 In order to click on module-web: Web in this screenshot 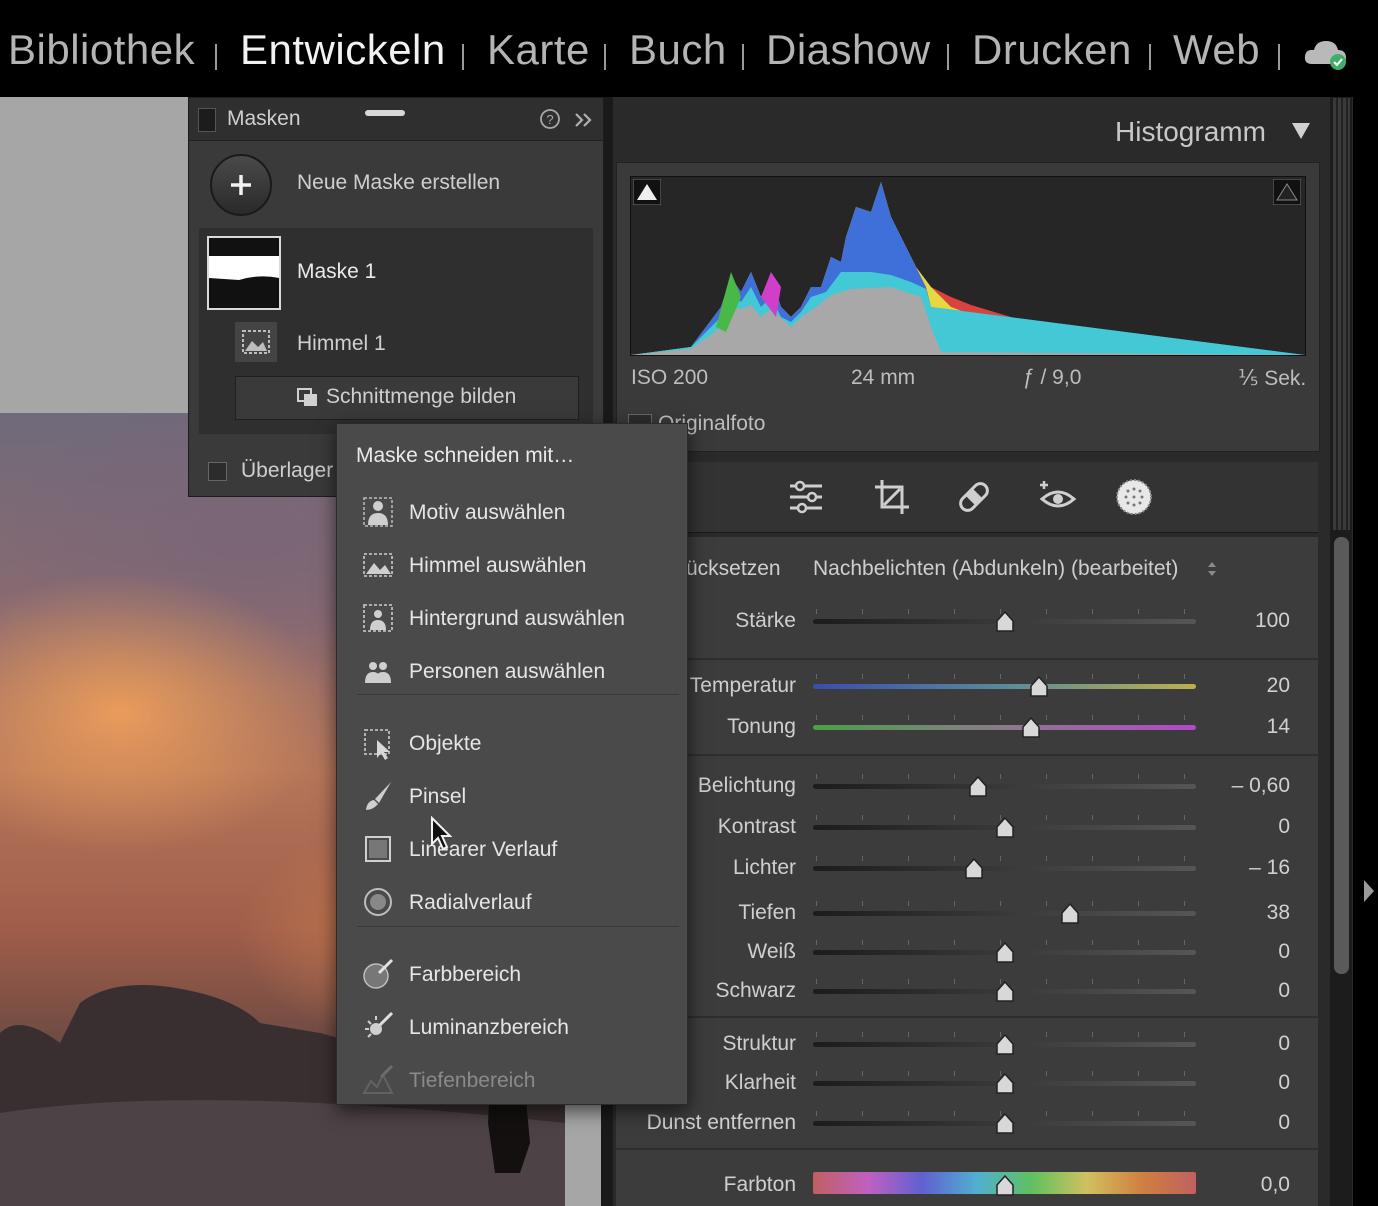, I will do `click(1216, 50)`.